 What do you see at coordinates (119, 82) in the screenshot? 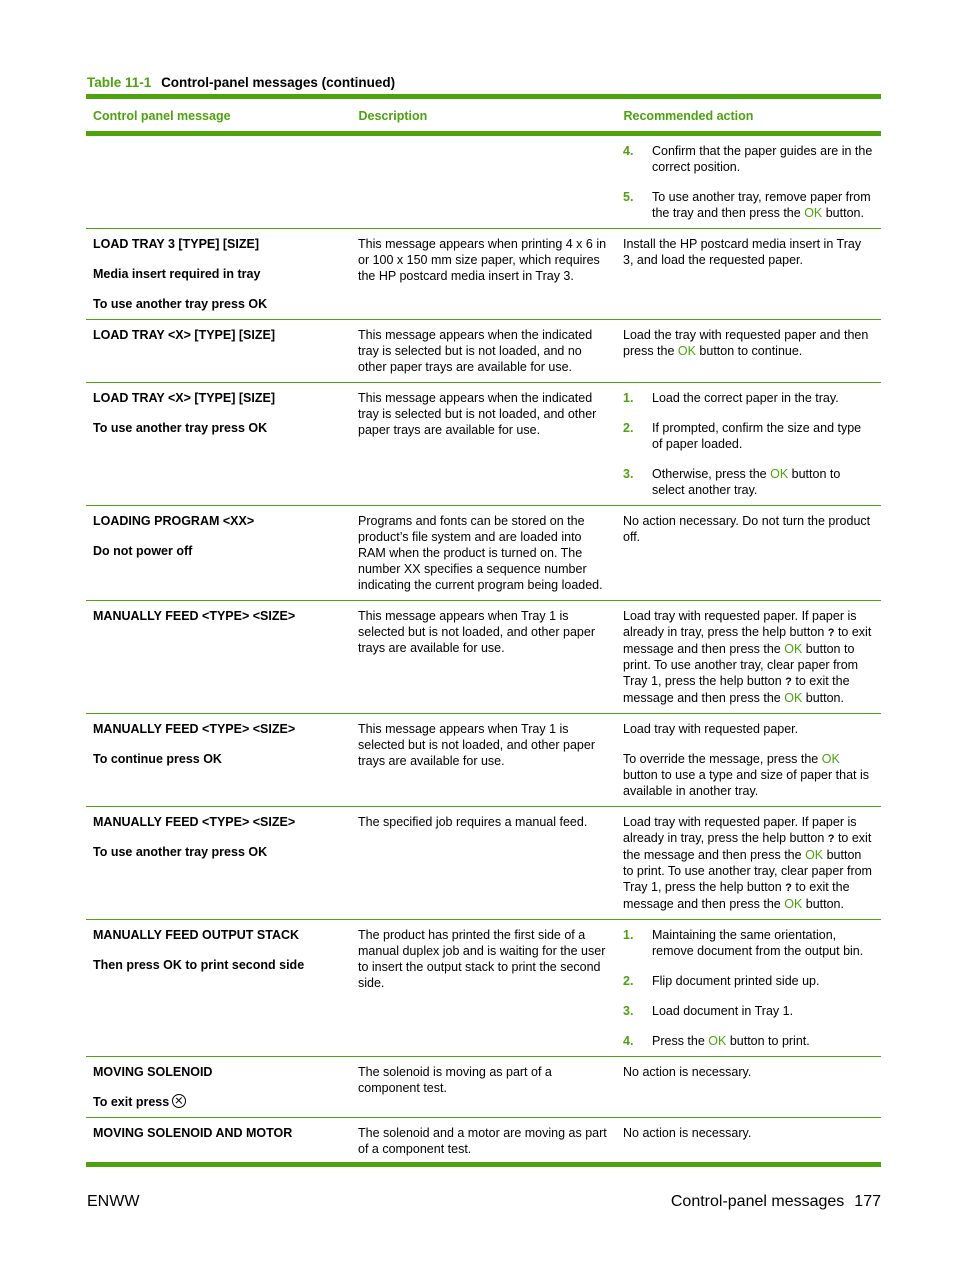
I see `table-number: Table 11-1` at bounding box center [119, 82].